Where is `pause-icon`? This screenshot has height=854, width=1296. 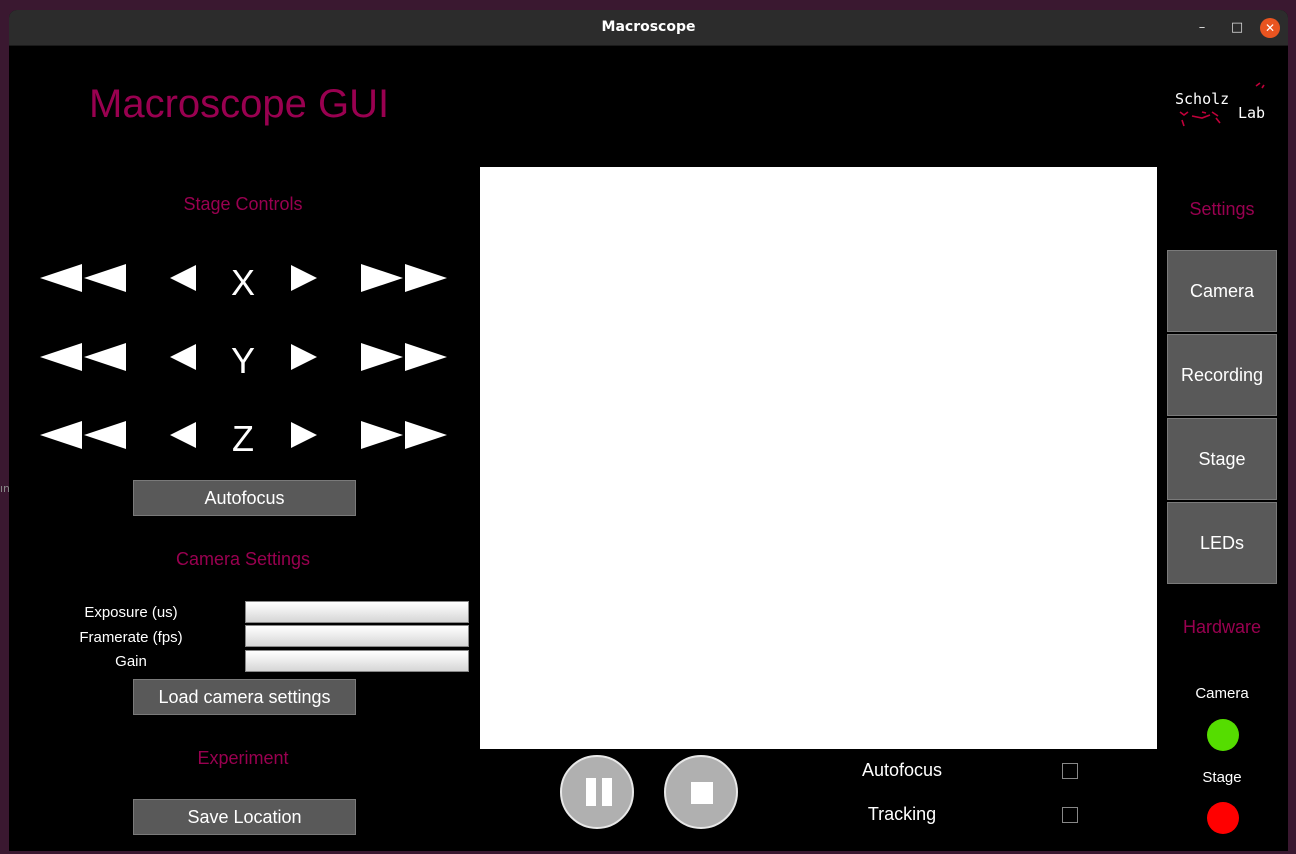 pause-icon is located at coordinates (591, 792).